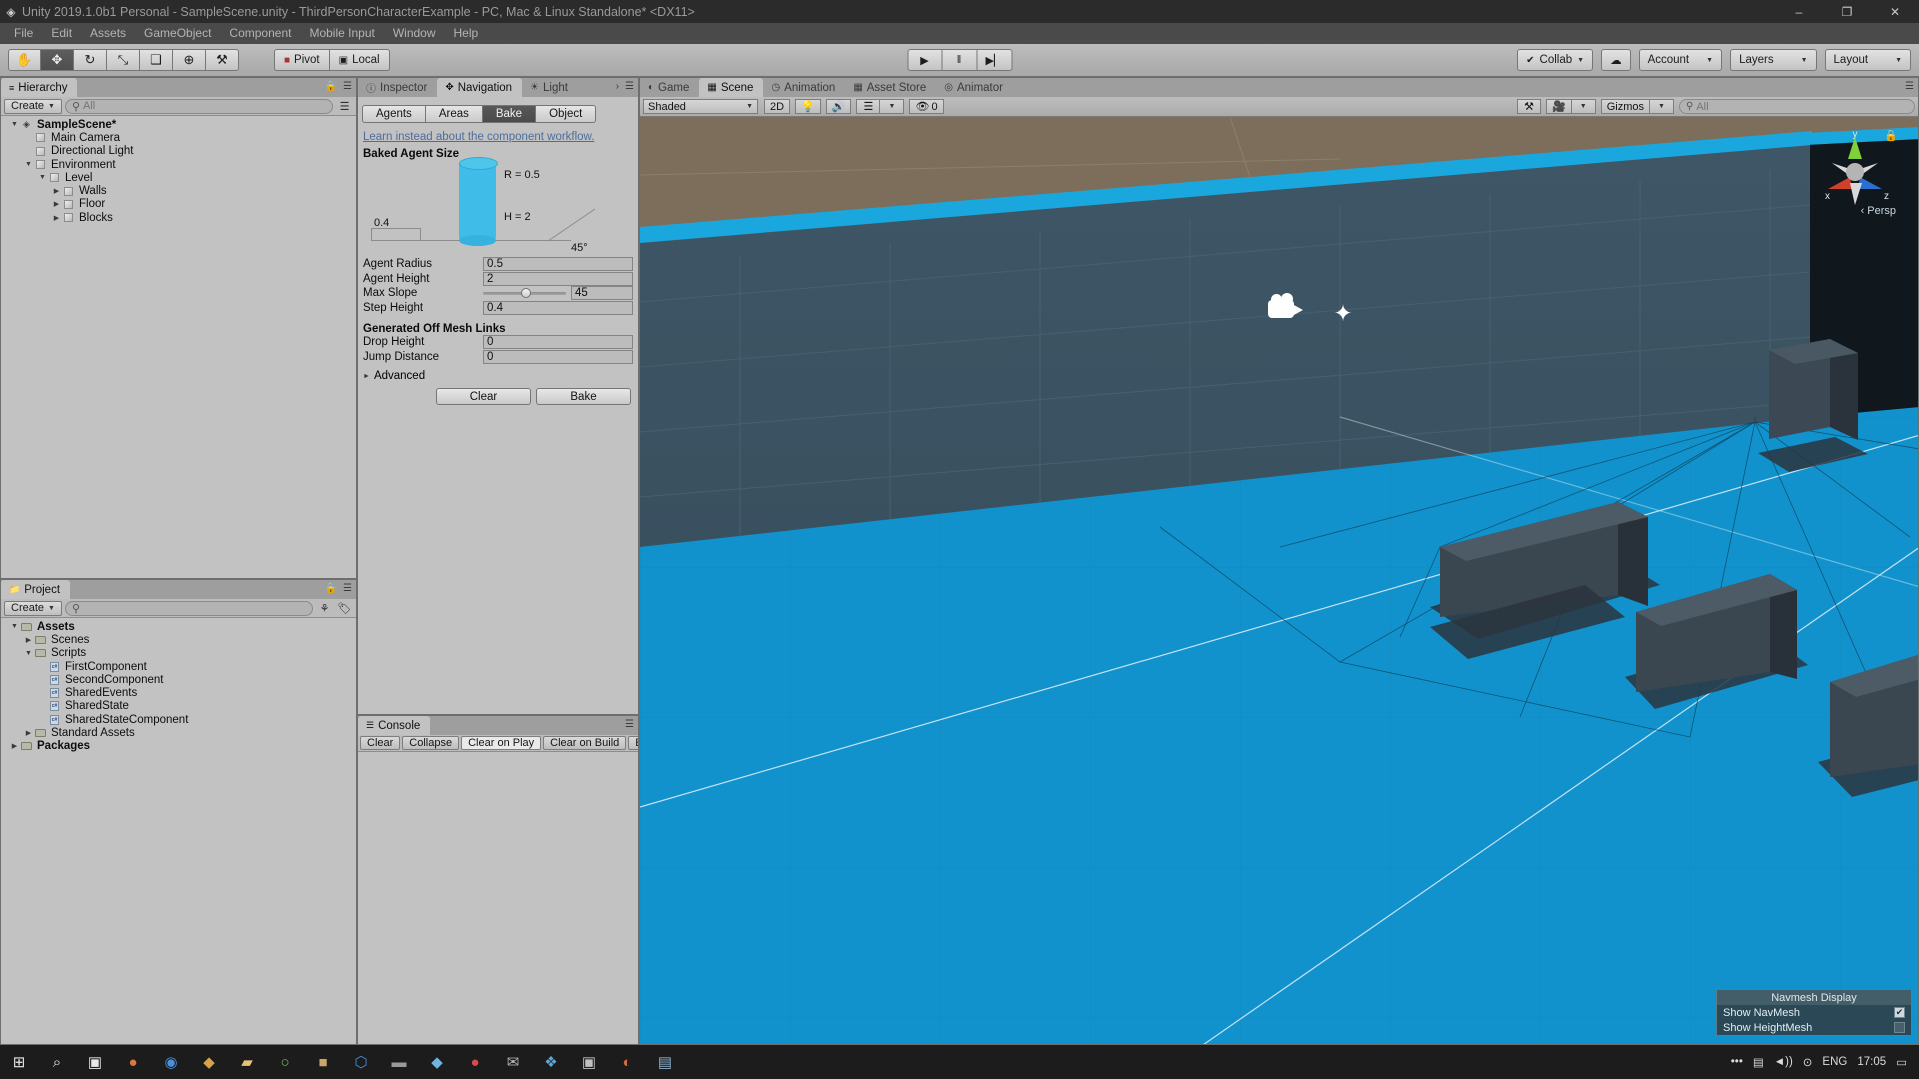 The width and height of the screenshot is (1919, 1079). I want to click on tree-row: ▶ Packages, so click(178, 746).